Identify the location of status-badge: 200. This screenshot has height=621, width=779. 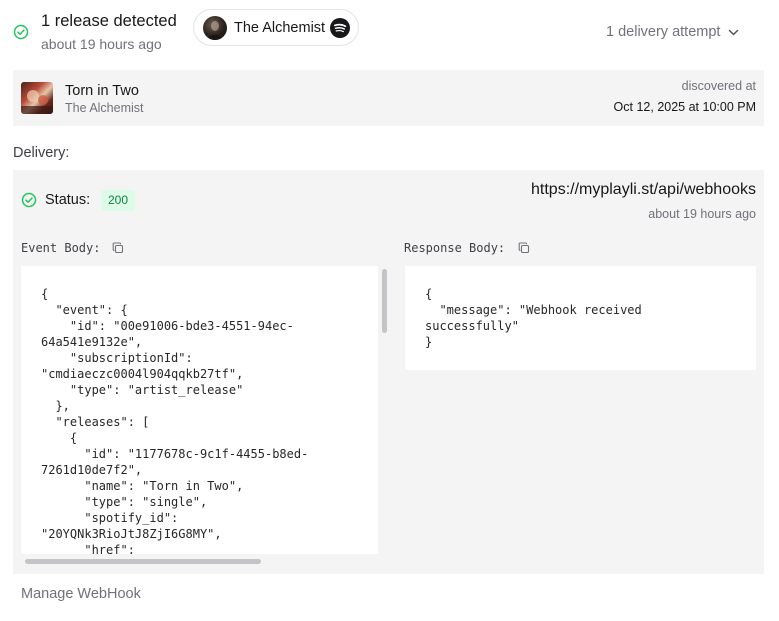
(118, 200).